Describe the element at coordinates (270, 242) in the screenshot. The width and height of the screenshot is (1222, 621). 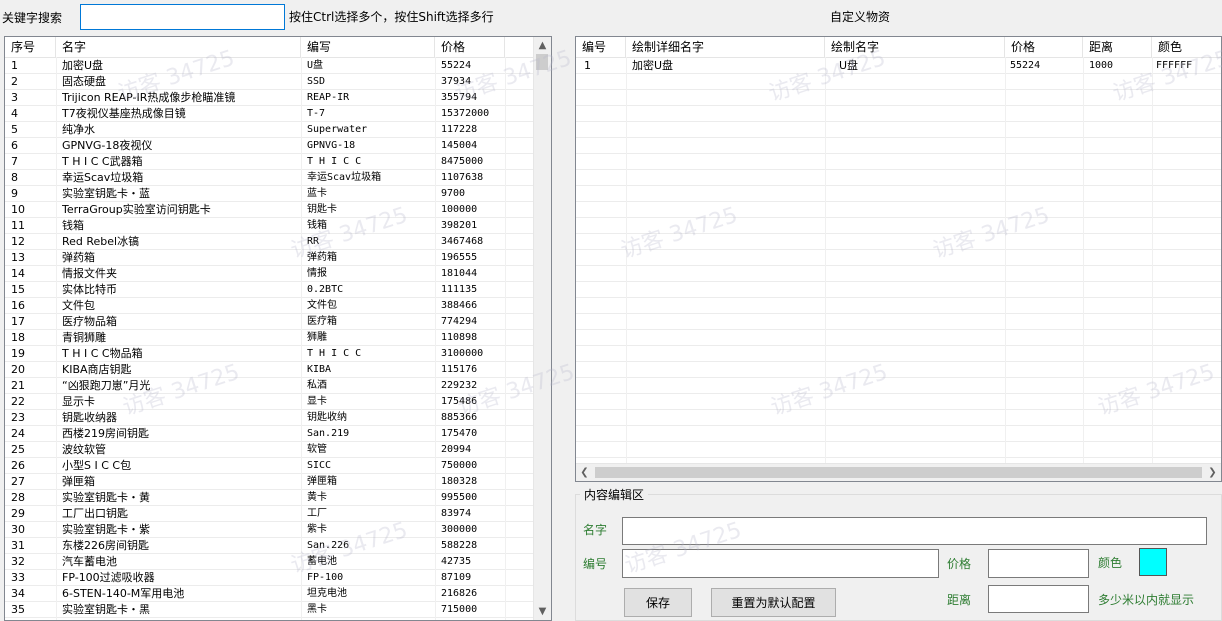
I see `table-row: 12 Red Rebel冰镐 RR 3467468` at that location.